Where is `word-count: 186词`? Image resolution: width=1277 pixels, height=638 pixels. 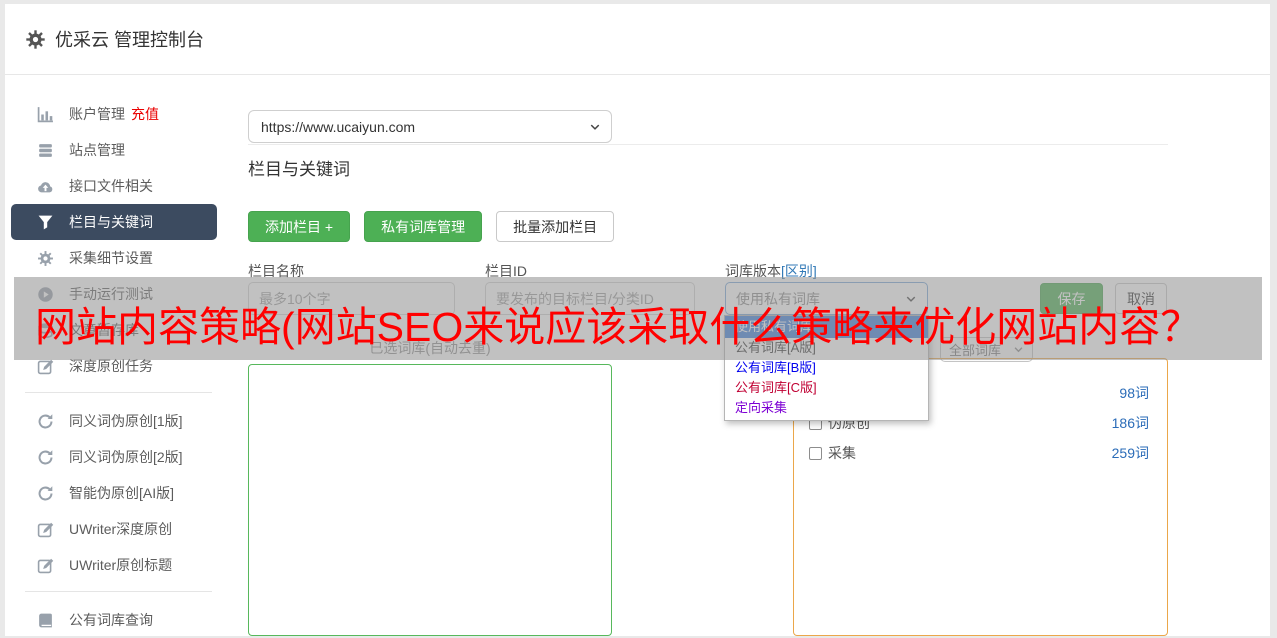
word-count: 186词 is located at coordinates (1130, 423).